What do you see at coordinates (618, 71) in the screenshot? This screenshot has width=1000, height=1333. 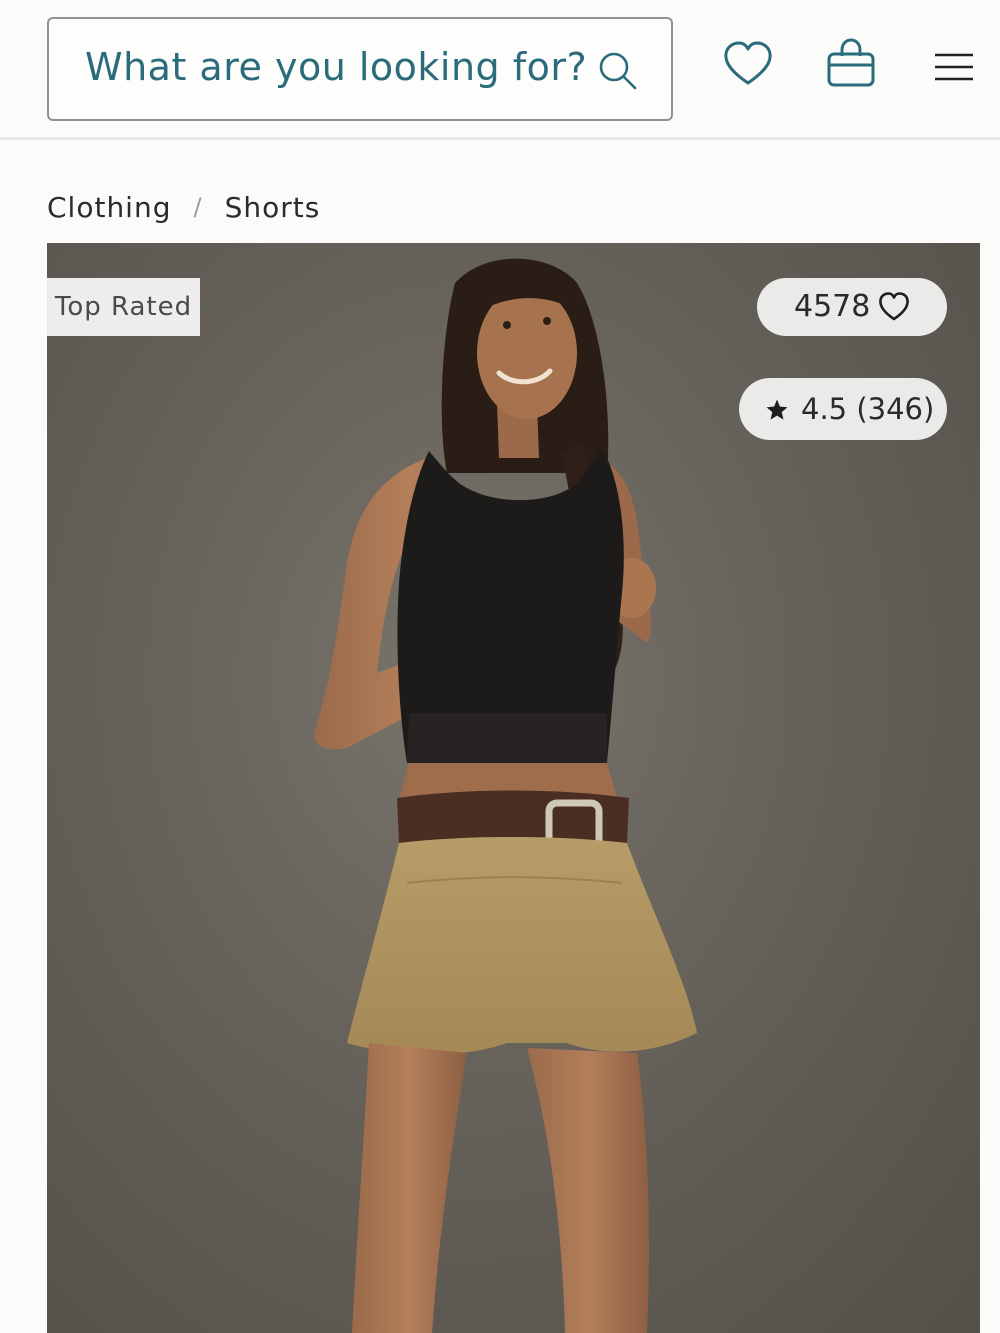 I see `search-icon` at bounding box center [618, 71].